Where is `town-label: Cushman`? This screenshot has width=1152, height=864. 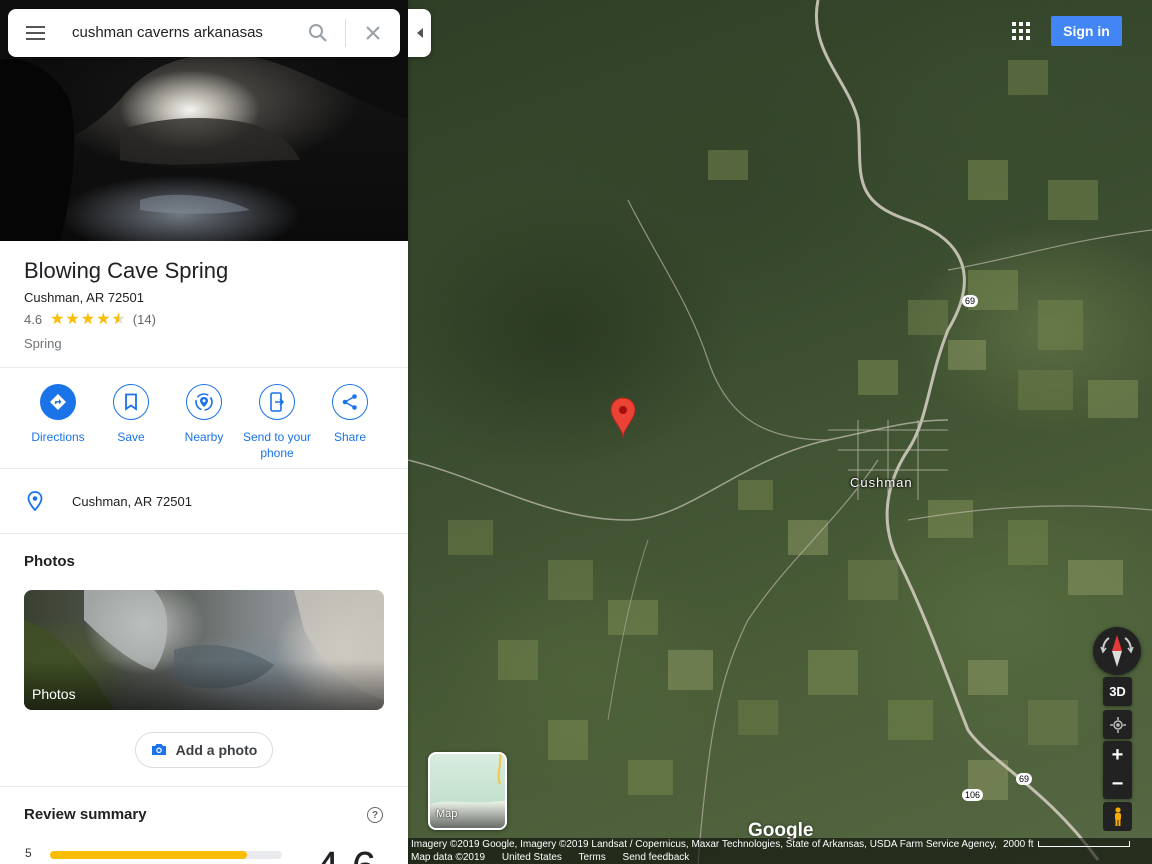 town-label: Cushman is located at coordinates (881, 482).